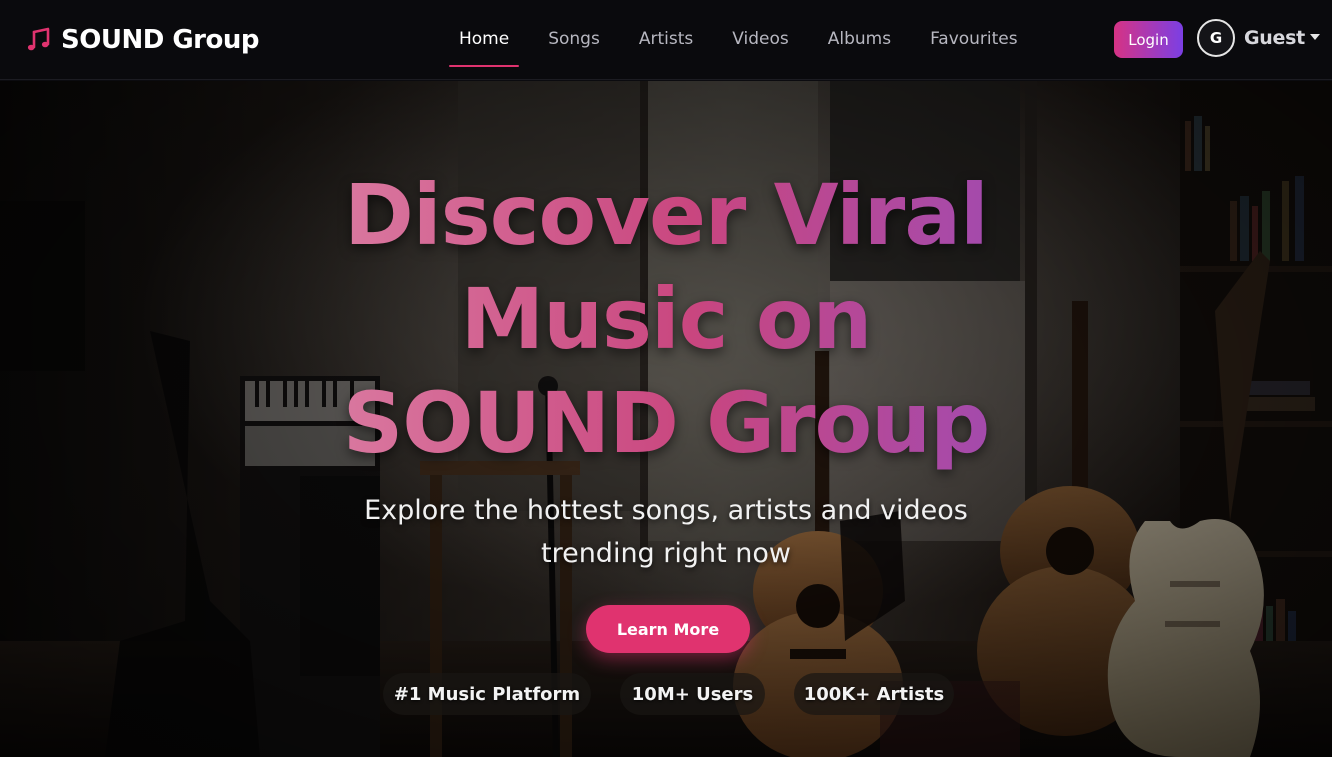 This screenshot has width=1332, height=757. I want to click on hero-subtitle-line-2: trending right now, so click(666, 553).